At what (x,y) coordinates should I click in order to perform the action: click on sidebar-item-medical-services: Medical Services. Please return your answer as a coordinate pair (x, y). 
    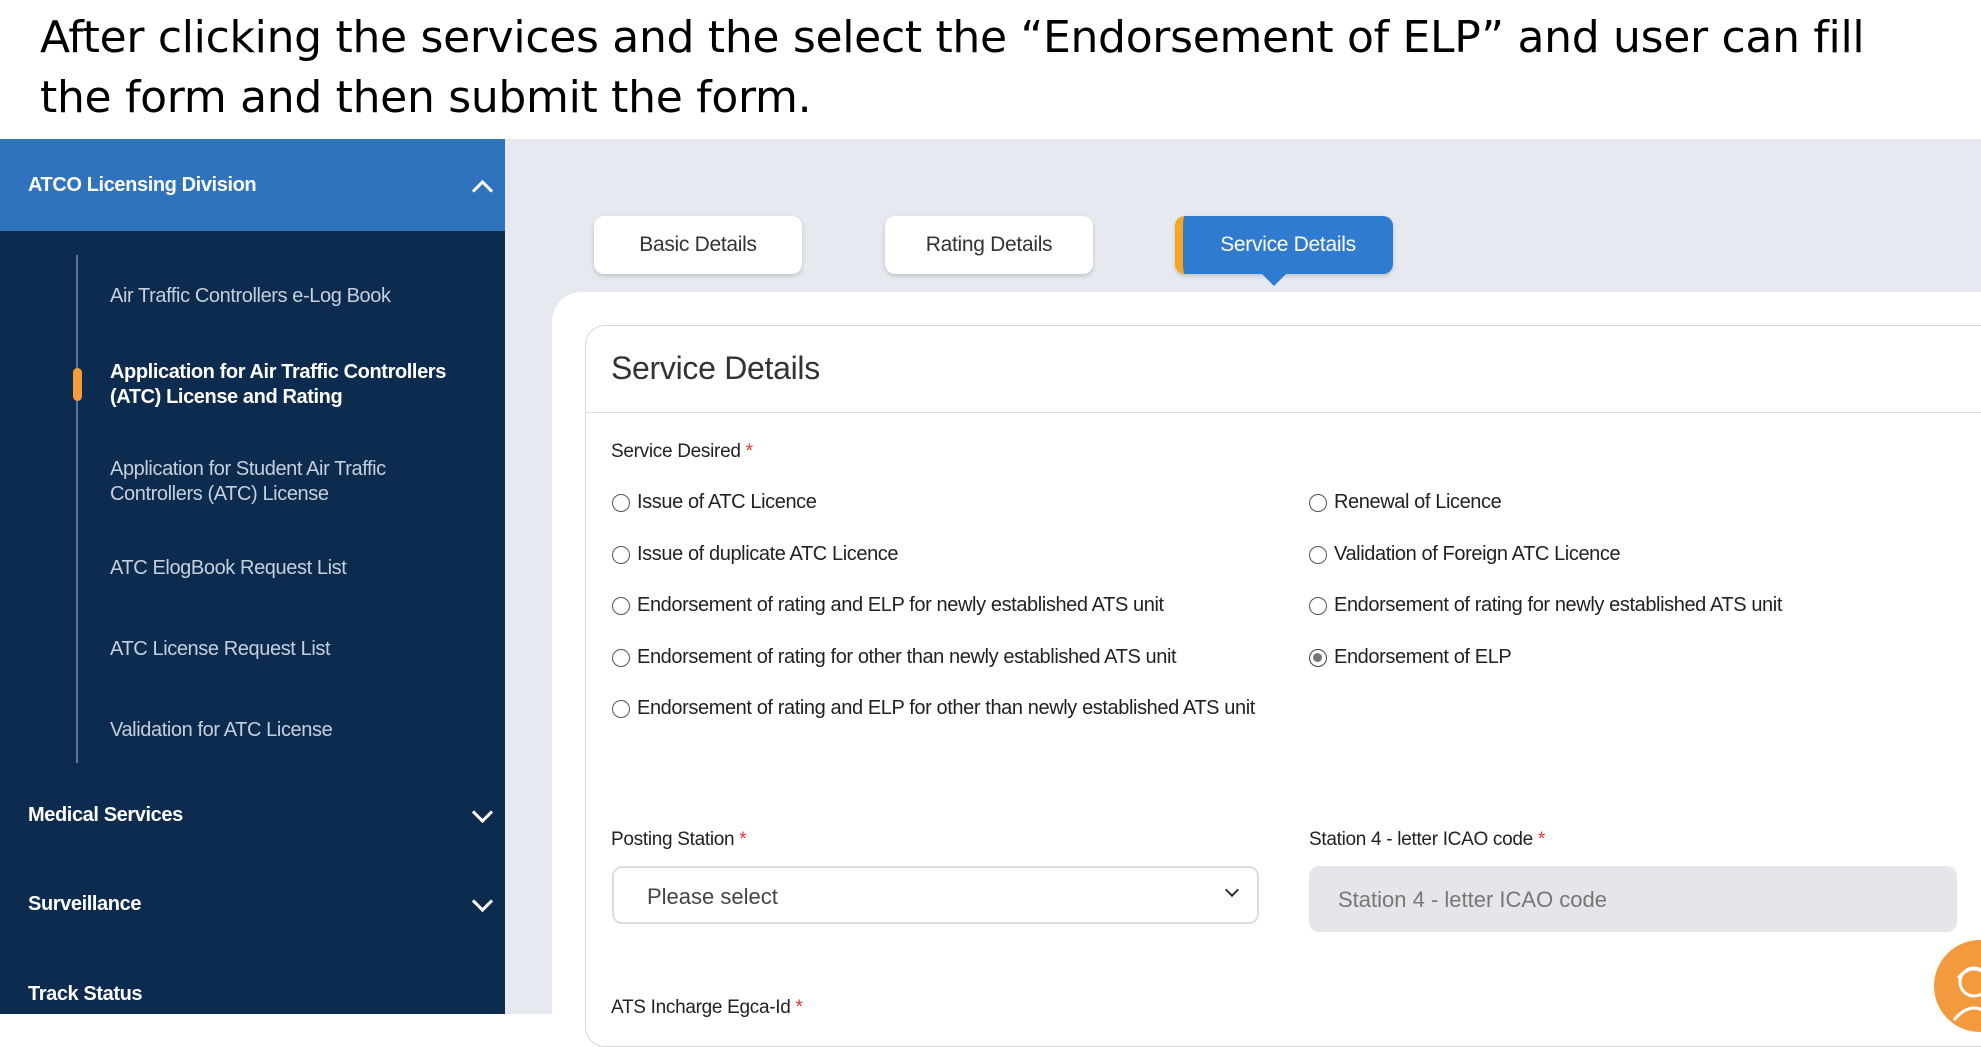
    Looking at the image, I should click on (105, 815).